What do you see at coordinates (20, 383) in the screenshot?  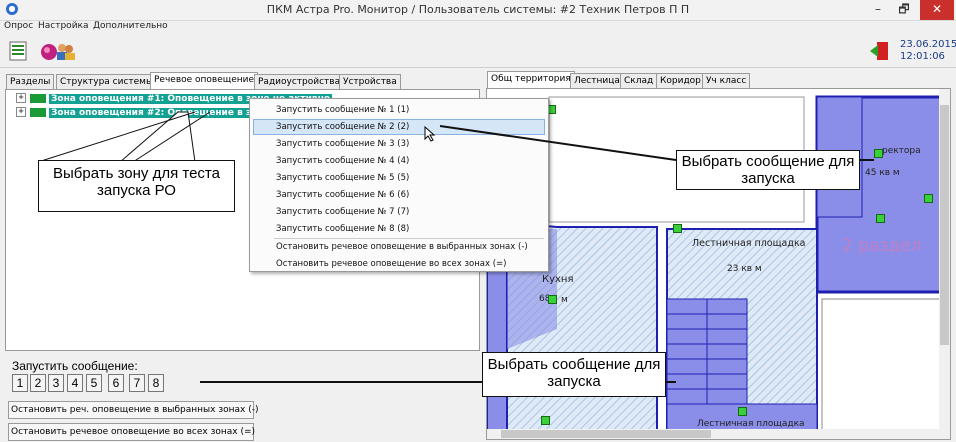 I see `message-button-1: 1` at bounding box center [20, 383].